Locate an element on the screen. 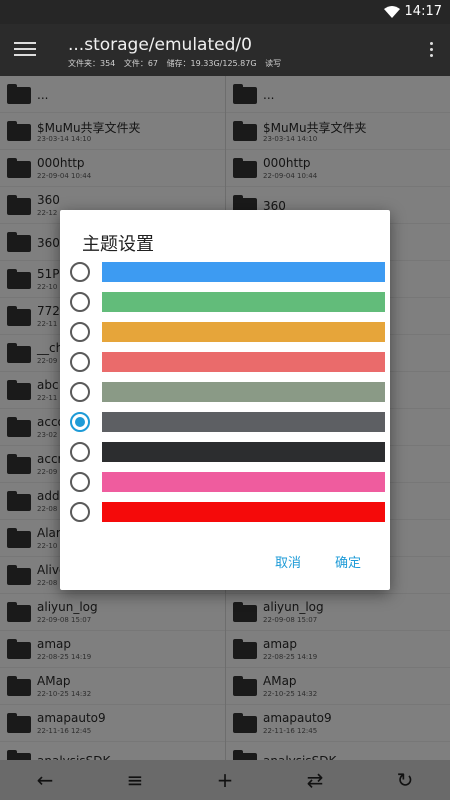 This screenshot has width=450, height=800. file-date: 22-11 is located at coordinates (47, 324).